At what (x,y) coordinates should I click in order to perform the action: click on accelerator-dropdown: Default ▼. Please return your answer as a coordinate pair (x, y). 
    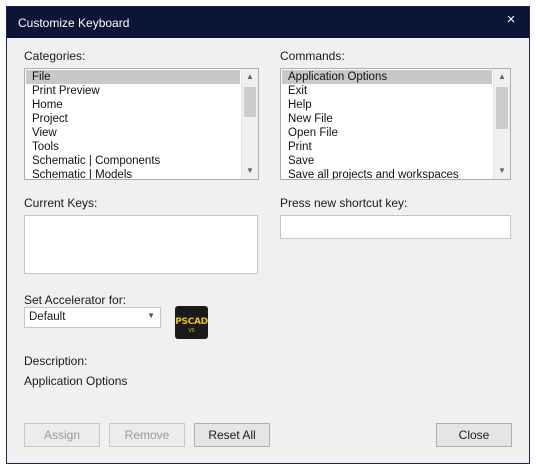
    Looking at the image, I should click on (92, 317).